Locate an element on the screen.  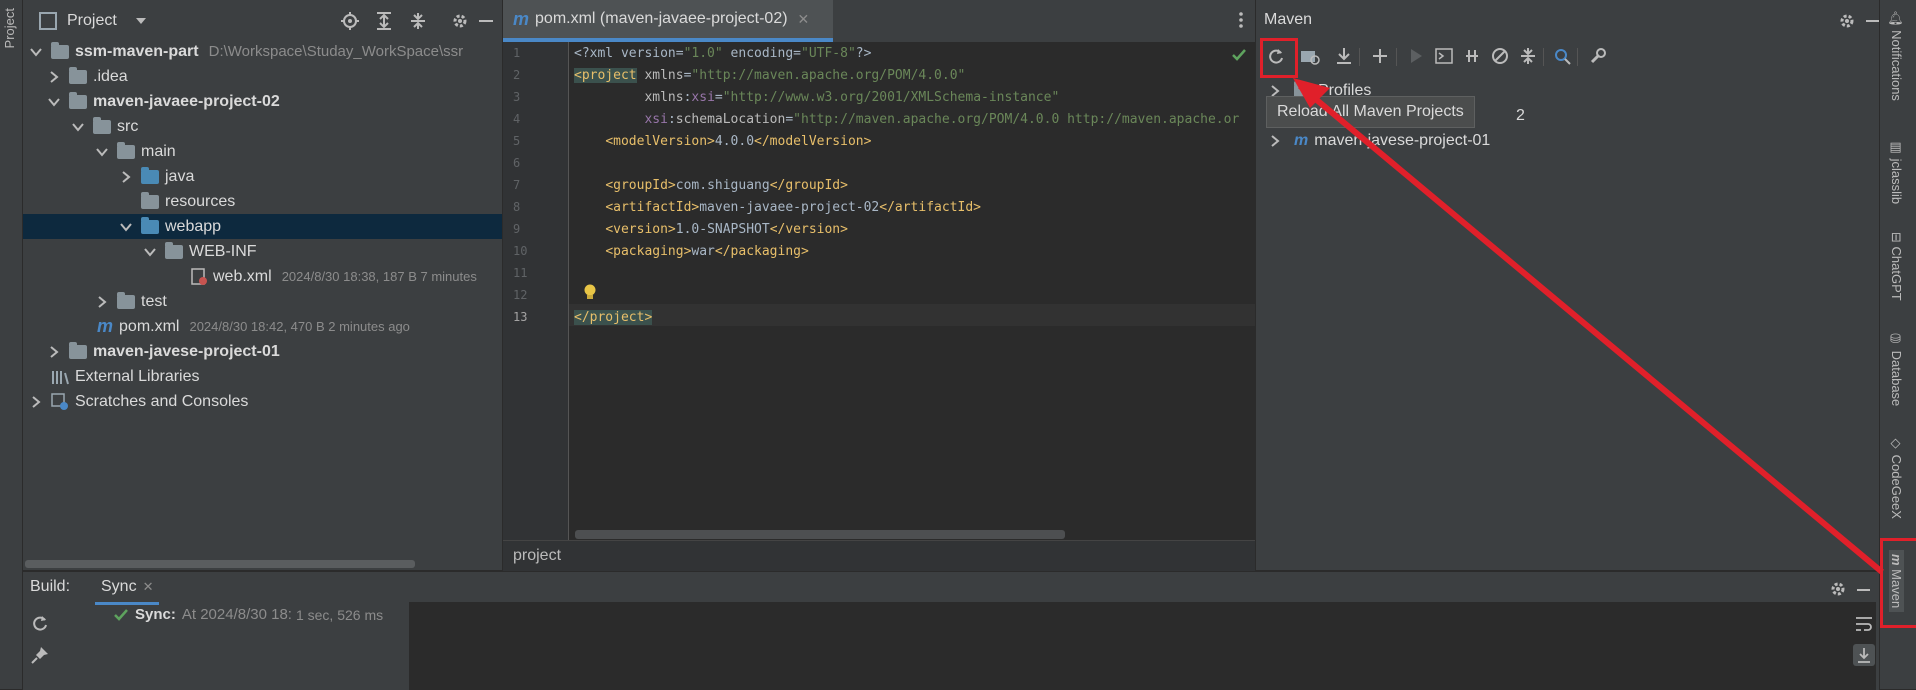
soft-wrap-icon is located at coordinates (1864, 624).